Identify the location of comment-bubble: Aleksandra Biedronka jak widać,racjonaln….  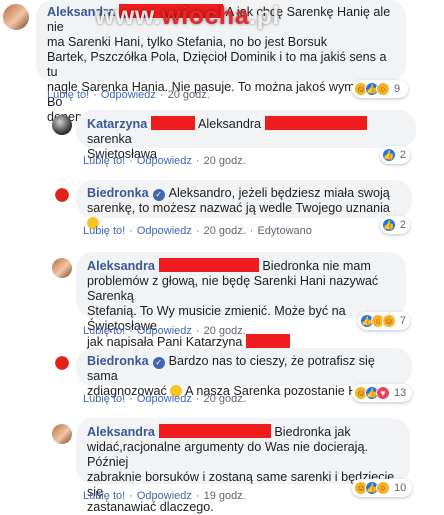
(243, 466).